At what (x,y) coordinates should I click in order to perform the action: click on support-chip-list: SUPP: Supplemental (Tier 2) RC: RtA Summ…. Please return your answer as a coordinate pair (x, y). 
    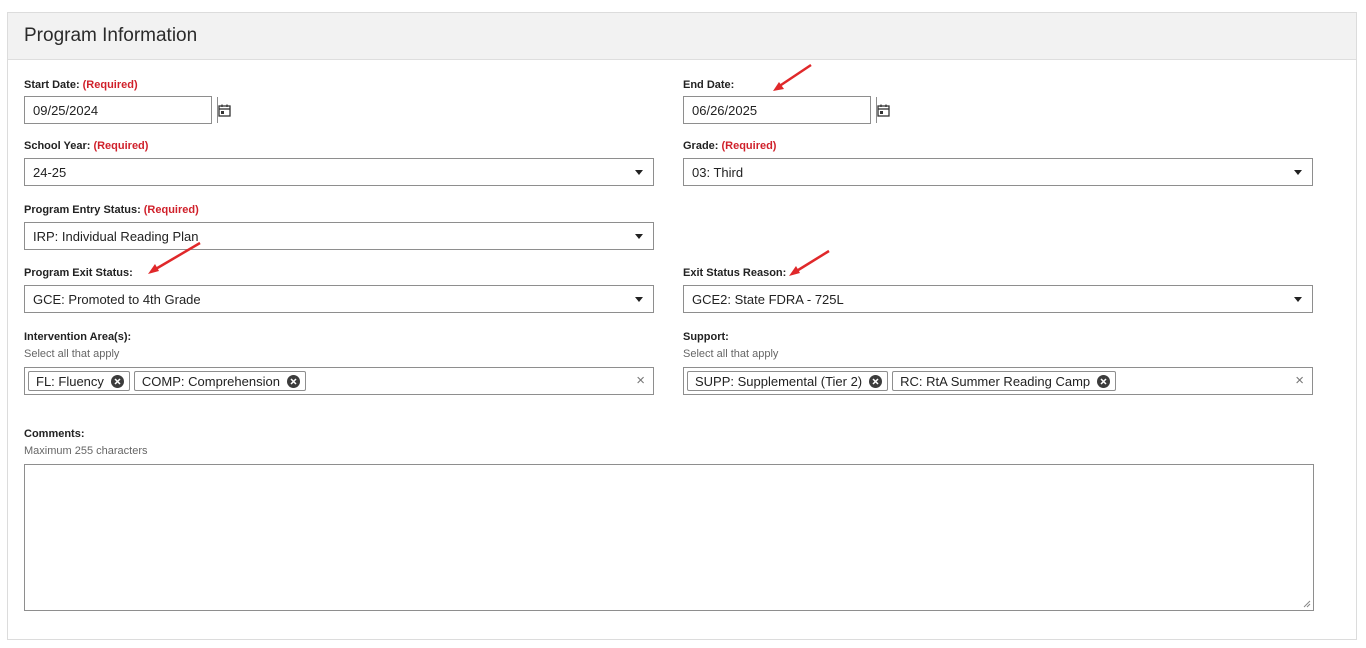
    Looking at the image, I should click on (902, 381).